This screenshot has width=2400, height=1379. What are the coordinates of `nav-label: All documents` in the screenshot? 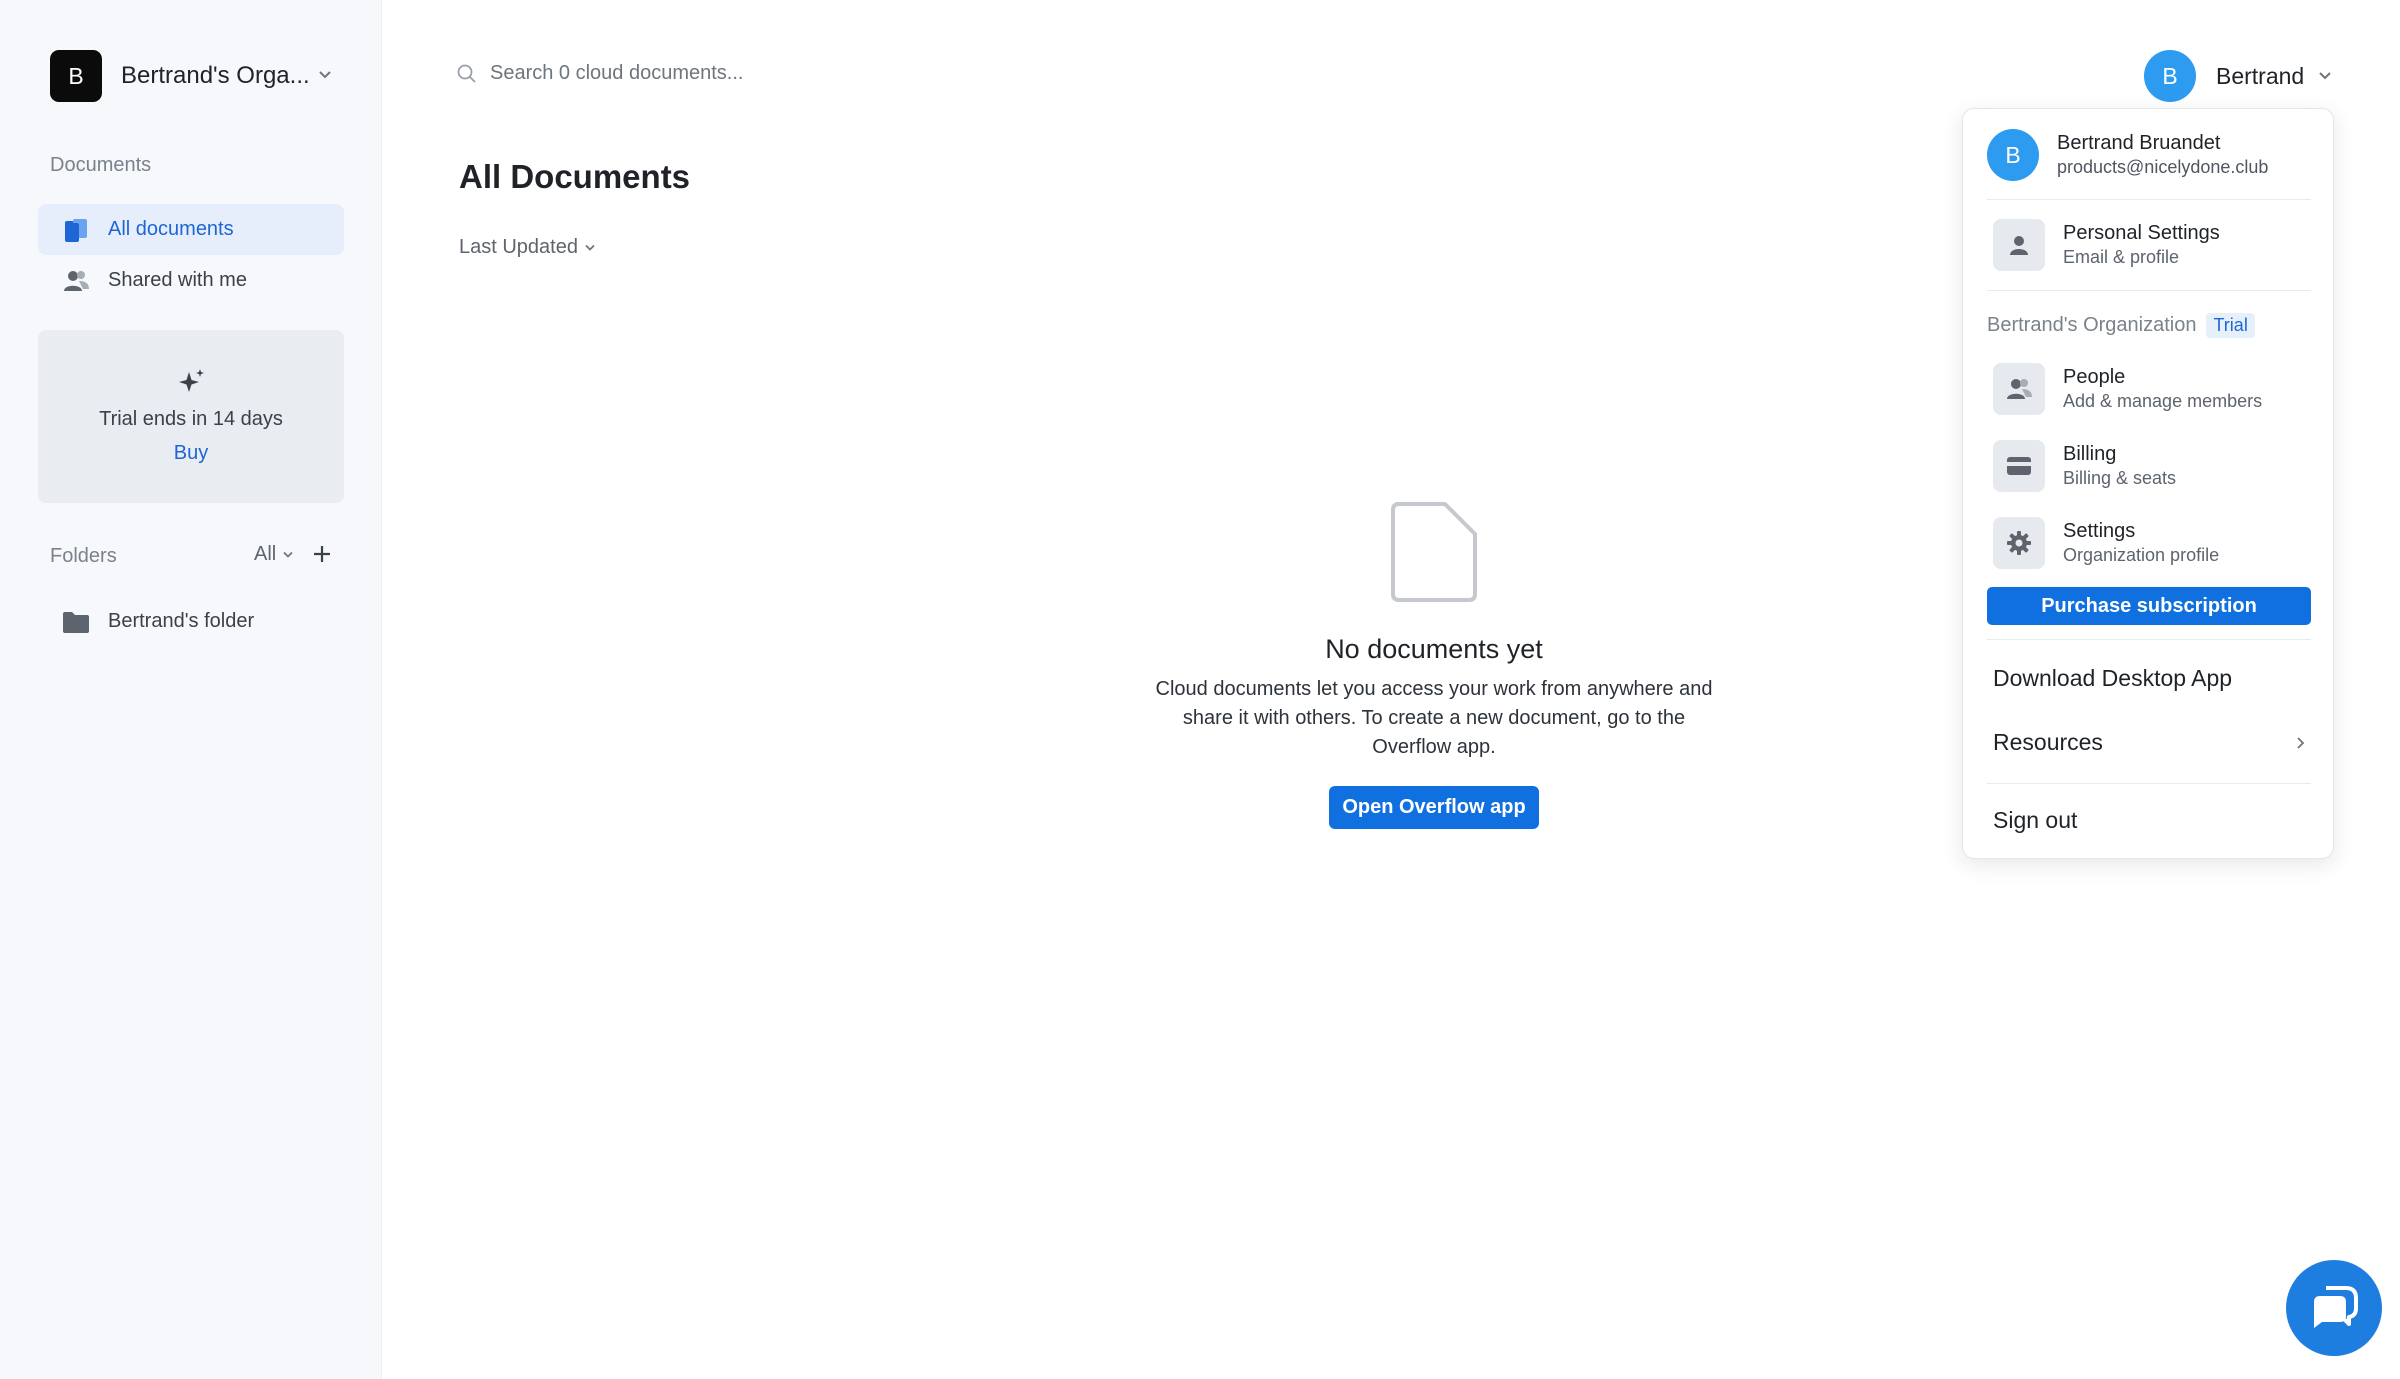 It's located at (171, 229).